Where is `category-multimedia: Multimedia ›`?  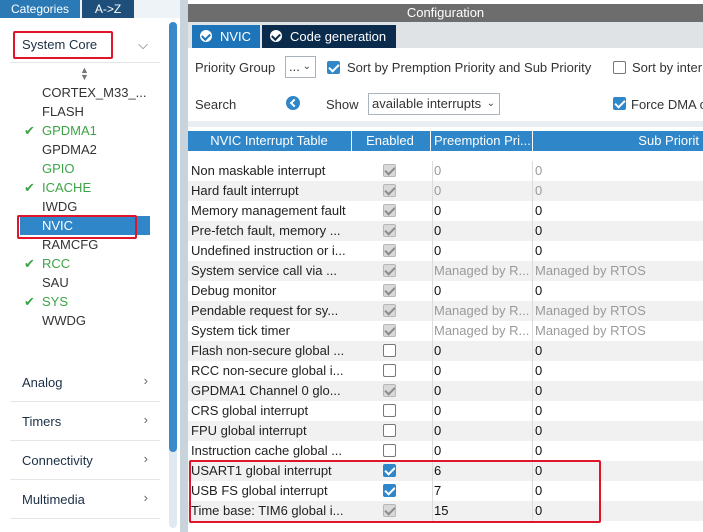
category-multimedia: Multimedia › is located at coordinates (85, 500).